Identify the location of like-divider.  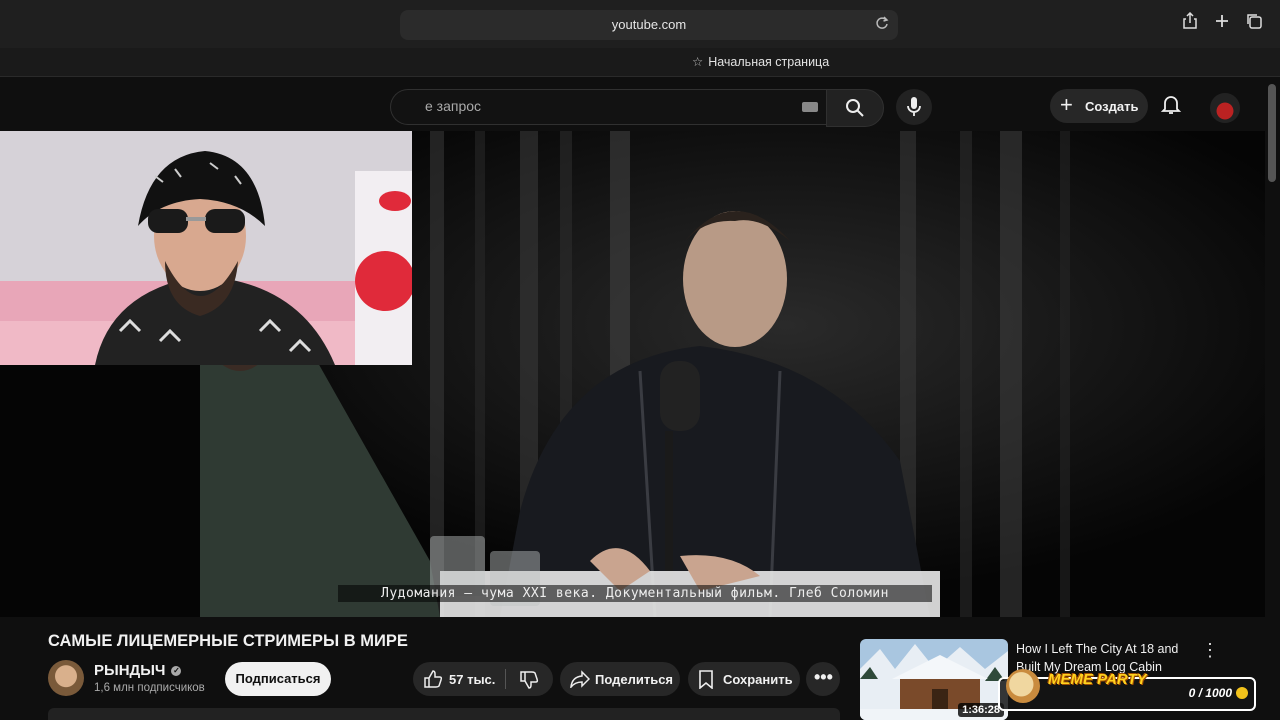
(505, 679).